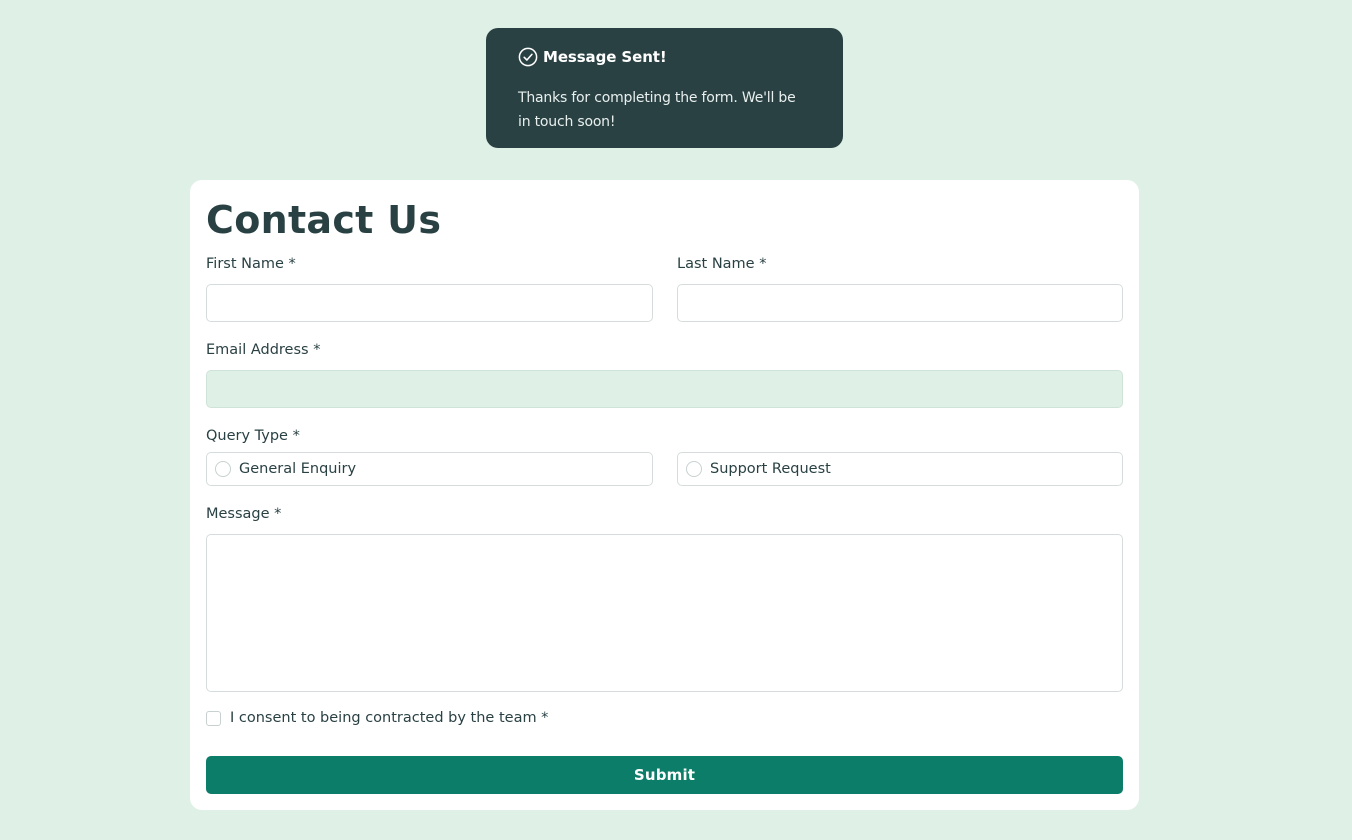 The height and width of the screenshot is (840, 1352). I want to click on last-name-label: Last Name *, so click(722, 264).